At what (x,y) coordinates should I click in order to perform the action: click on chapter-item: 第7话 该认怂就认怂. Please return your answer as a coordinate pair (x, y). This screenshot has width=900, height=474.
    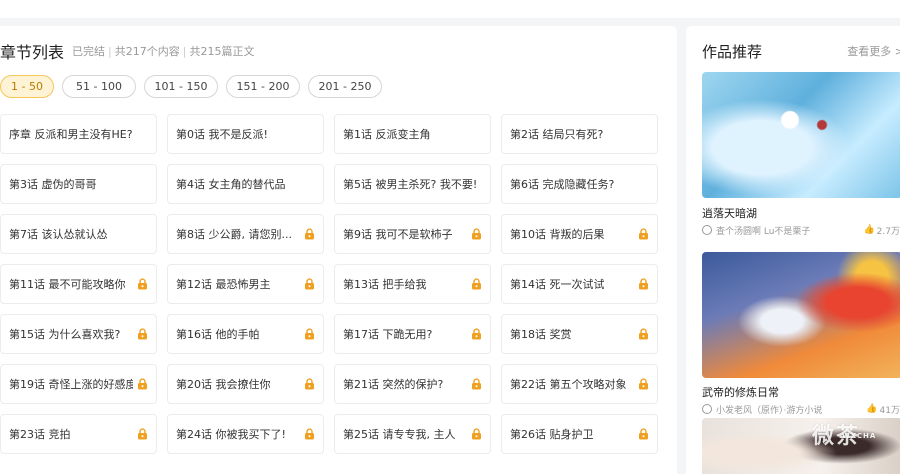
    Looking at the image, I should click on (78, 234).